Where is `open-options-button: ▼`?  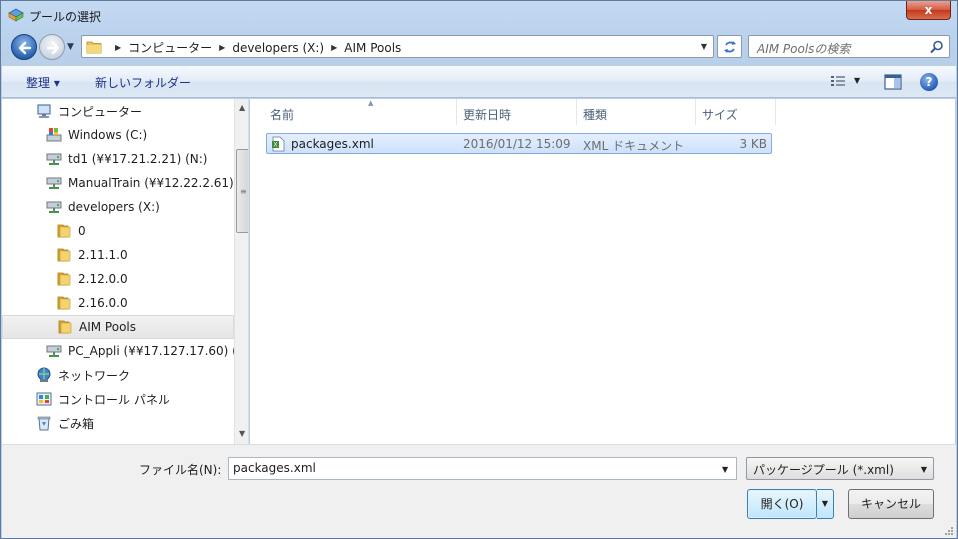
open-options-button: ▼ is located at coordinates (825, 504).